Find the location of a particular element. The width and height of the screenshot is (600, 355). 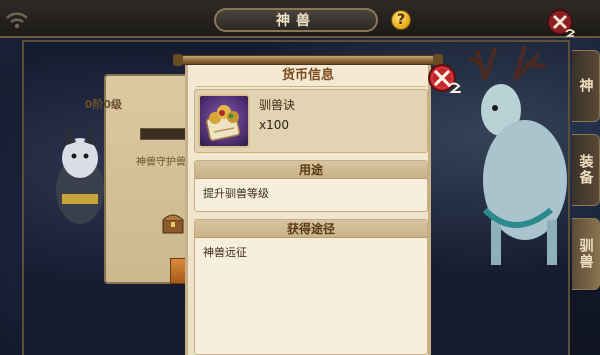

side-tab-bar: 神 装备 驯兽 is located at coordinates (586, 172).